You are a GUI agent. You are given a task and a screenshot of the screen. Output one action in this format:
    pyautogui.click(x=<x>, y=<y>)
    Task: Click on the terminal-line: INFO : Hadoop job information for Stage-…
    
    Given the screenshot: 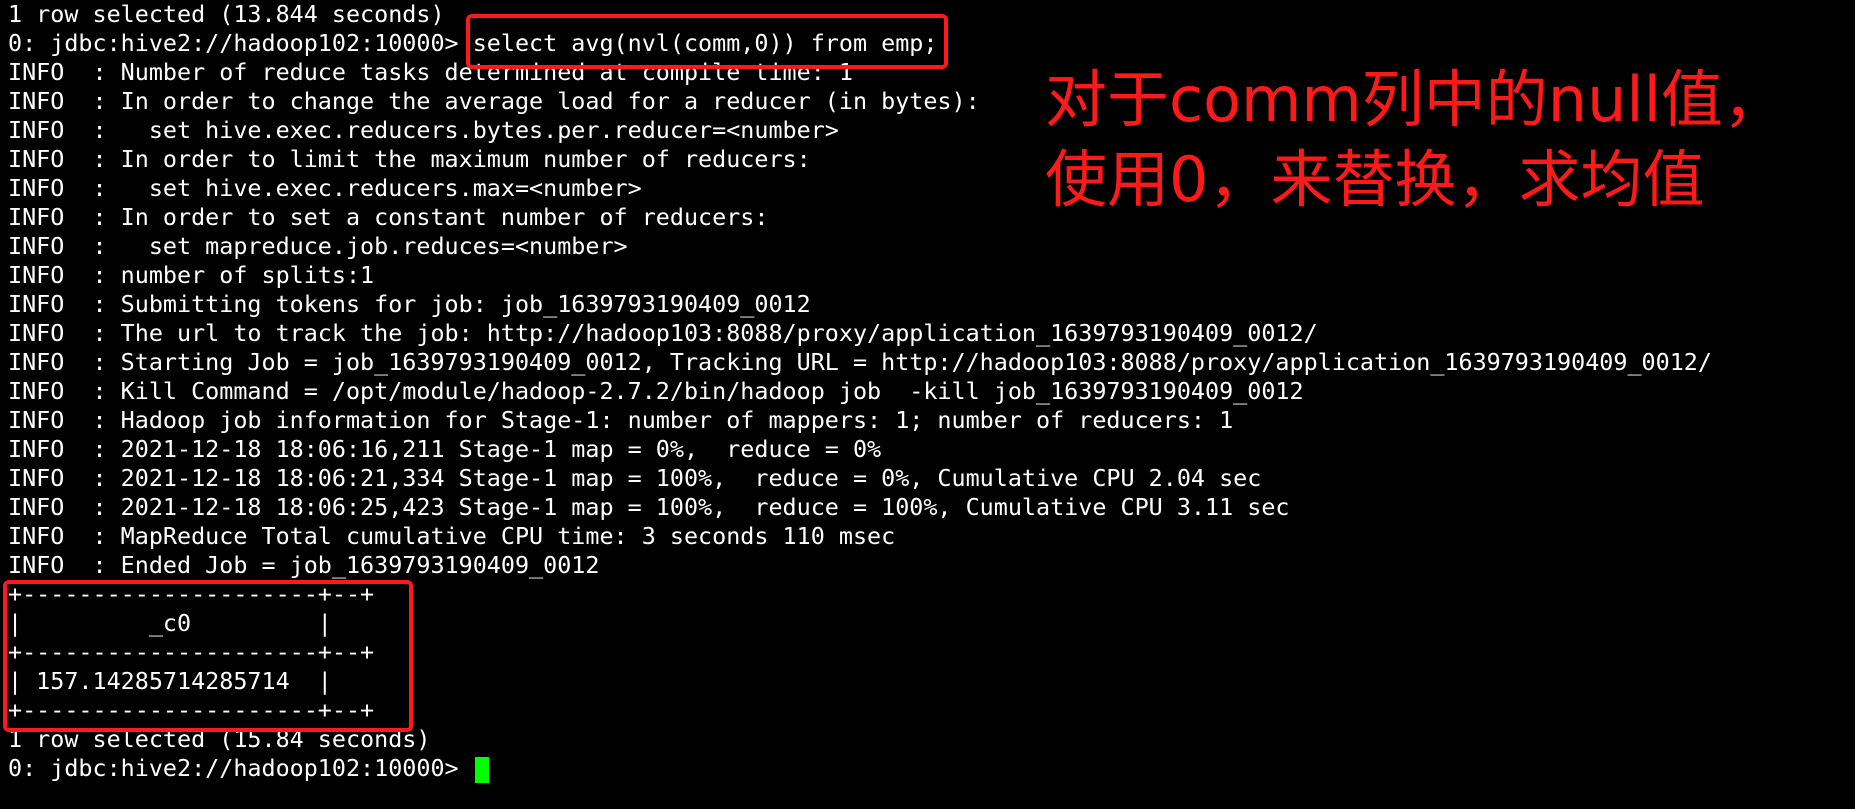 What is the action you would take?
    pyautogui.click(x=621, y=420)
    